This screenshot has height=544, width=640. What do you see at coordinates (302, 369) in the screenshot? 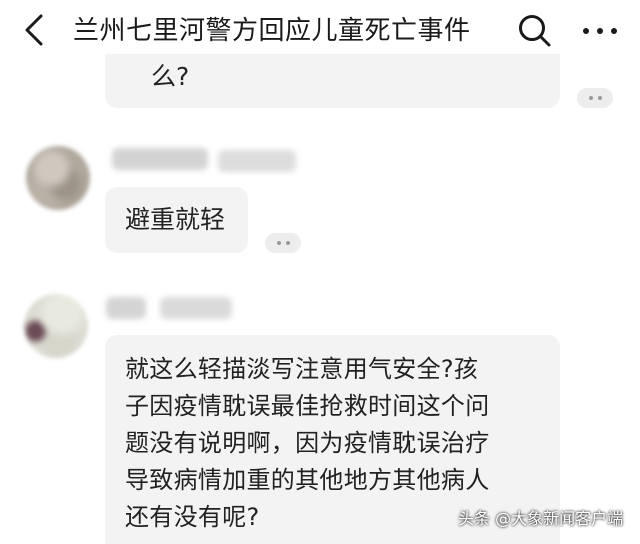
I see `comment-line: 就这么轻描淡写注意用气安全?孩` at bounding box center [302, 369].